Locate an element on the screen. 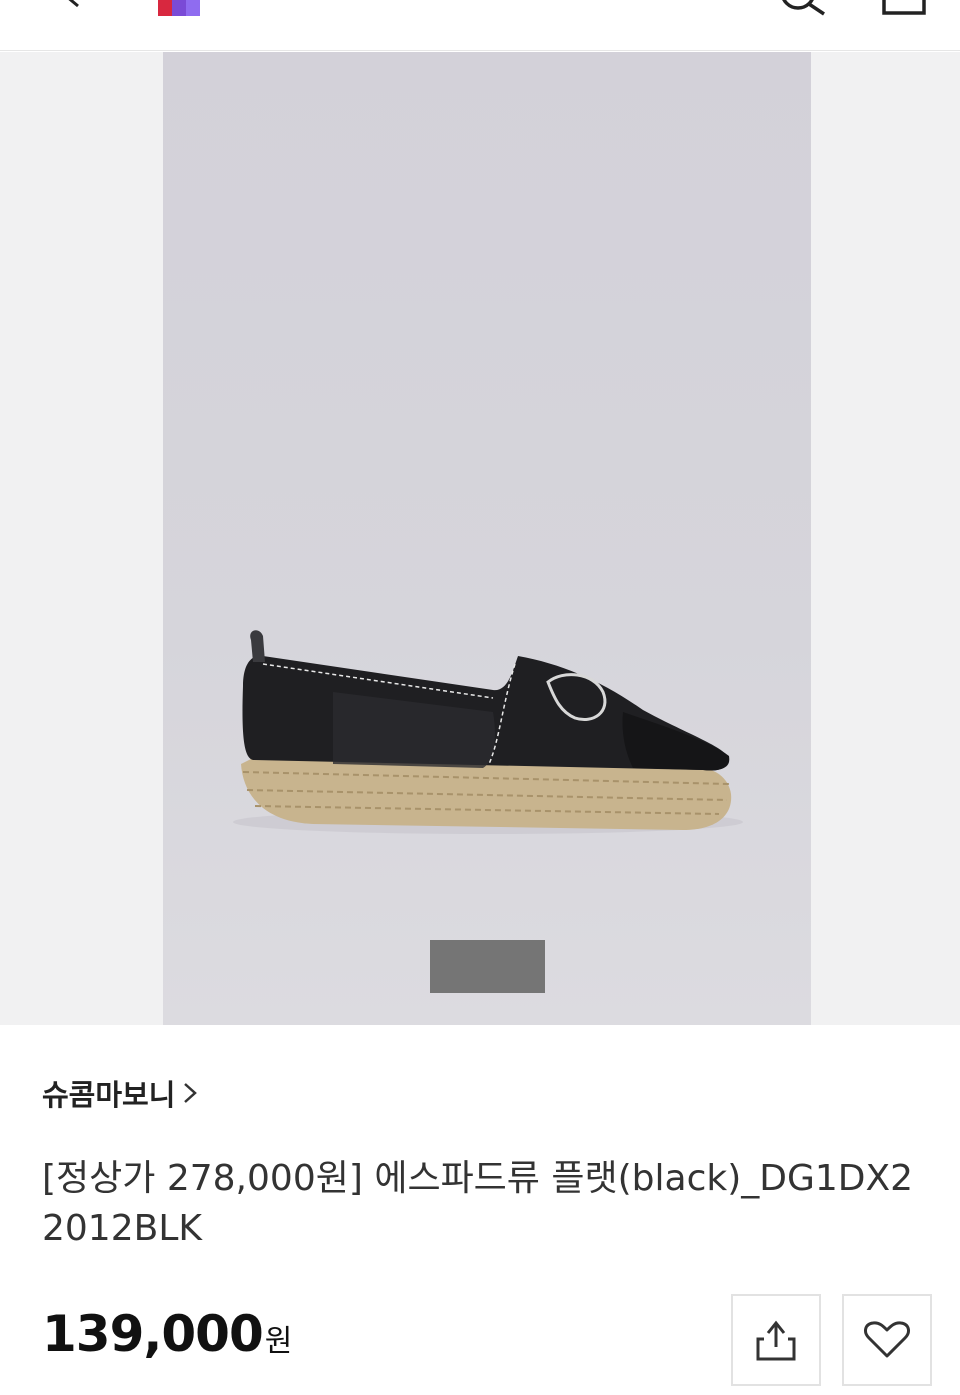  cart-icon is located at coordinates (904, 8).